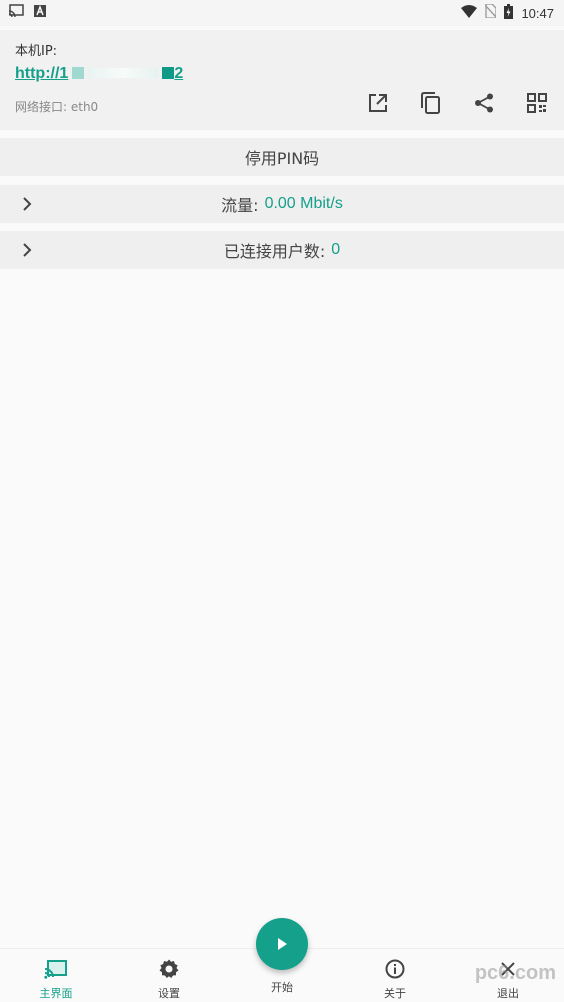 Image resolution: width=564 pixels, height=1002 pixels. What do you see at coordinates (509, 13) in the screenshot?
I see `battery-icon` at bounding box center [509, 13].